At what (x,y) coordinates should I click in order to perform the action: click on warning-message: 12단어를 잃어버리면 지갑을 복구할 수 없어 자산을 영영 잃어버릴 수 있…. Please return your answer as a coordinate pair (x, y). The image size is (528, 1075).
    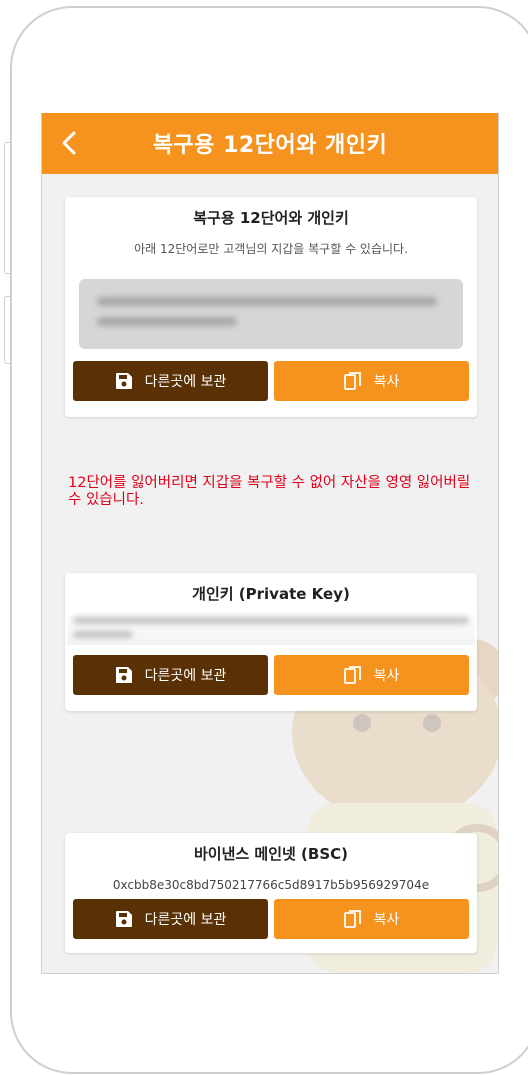
    Looking at the image, I should click on (269, 491).